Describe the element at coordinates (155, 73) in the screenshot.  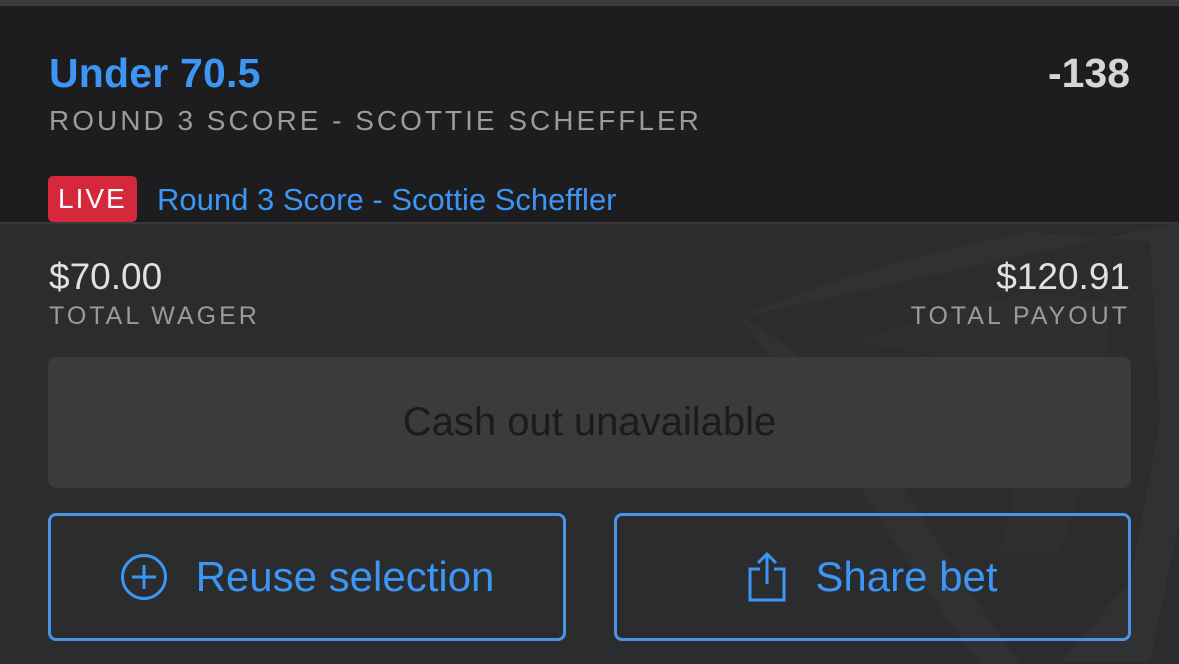
I see `selection-title: Under 70.5` at that location.